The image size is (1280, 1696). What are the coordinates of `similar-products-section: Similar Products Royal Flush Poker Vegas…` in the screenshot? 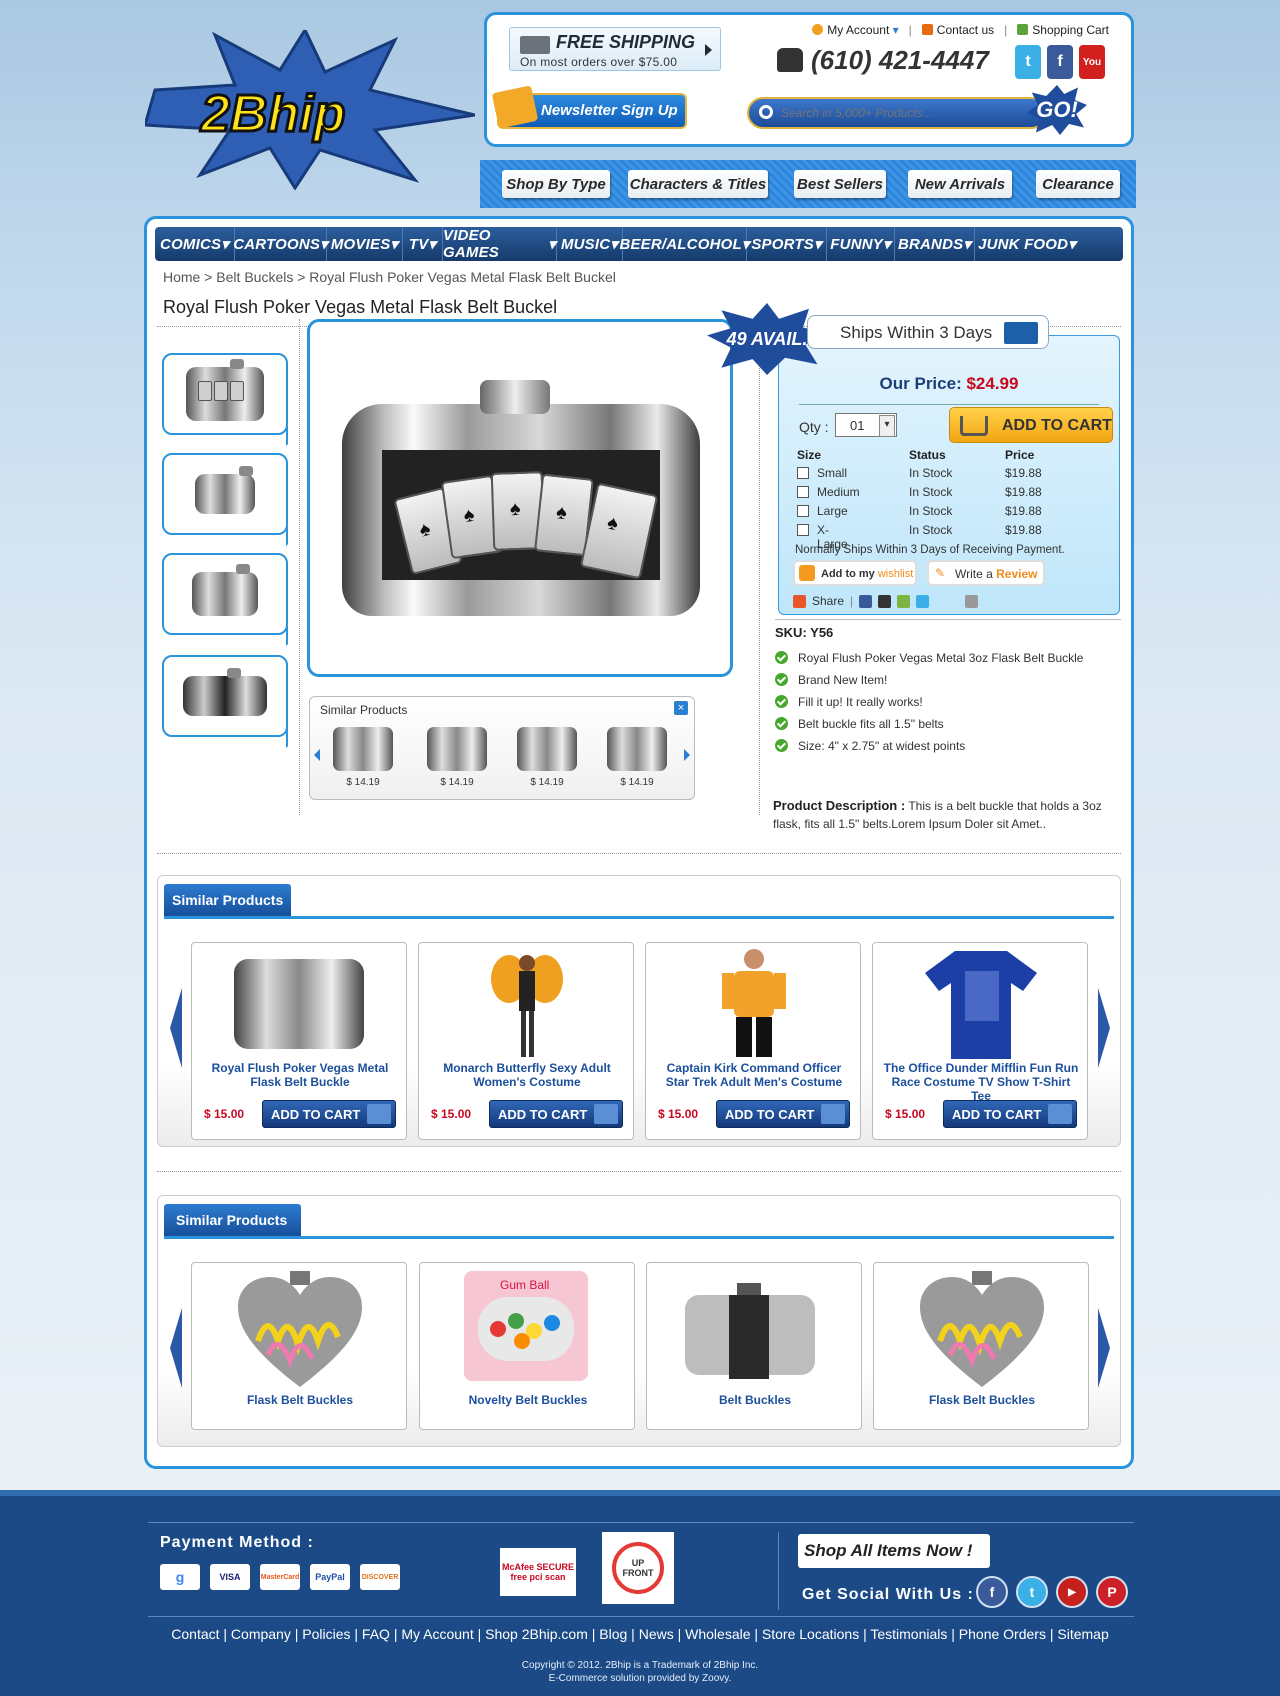 It's located at (639, 1011).